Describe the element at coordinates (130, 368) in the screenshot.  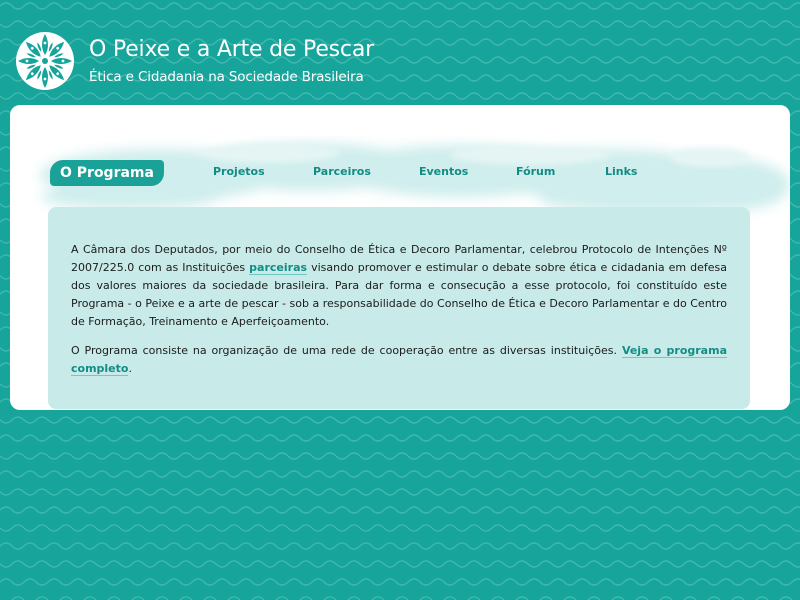
I see `program-text-end: .` at that location.